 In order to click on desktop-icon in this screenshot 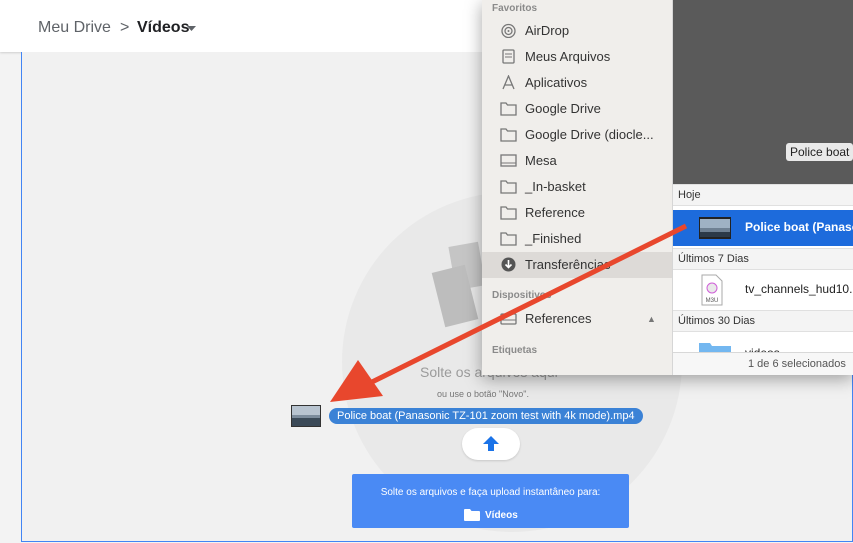, I will do `click(508, 160)`.